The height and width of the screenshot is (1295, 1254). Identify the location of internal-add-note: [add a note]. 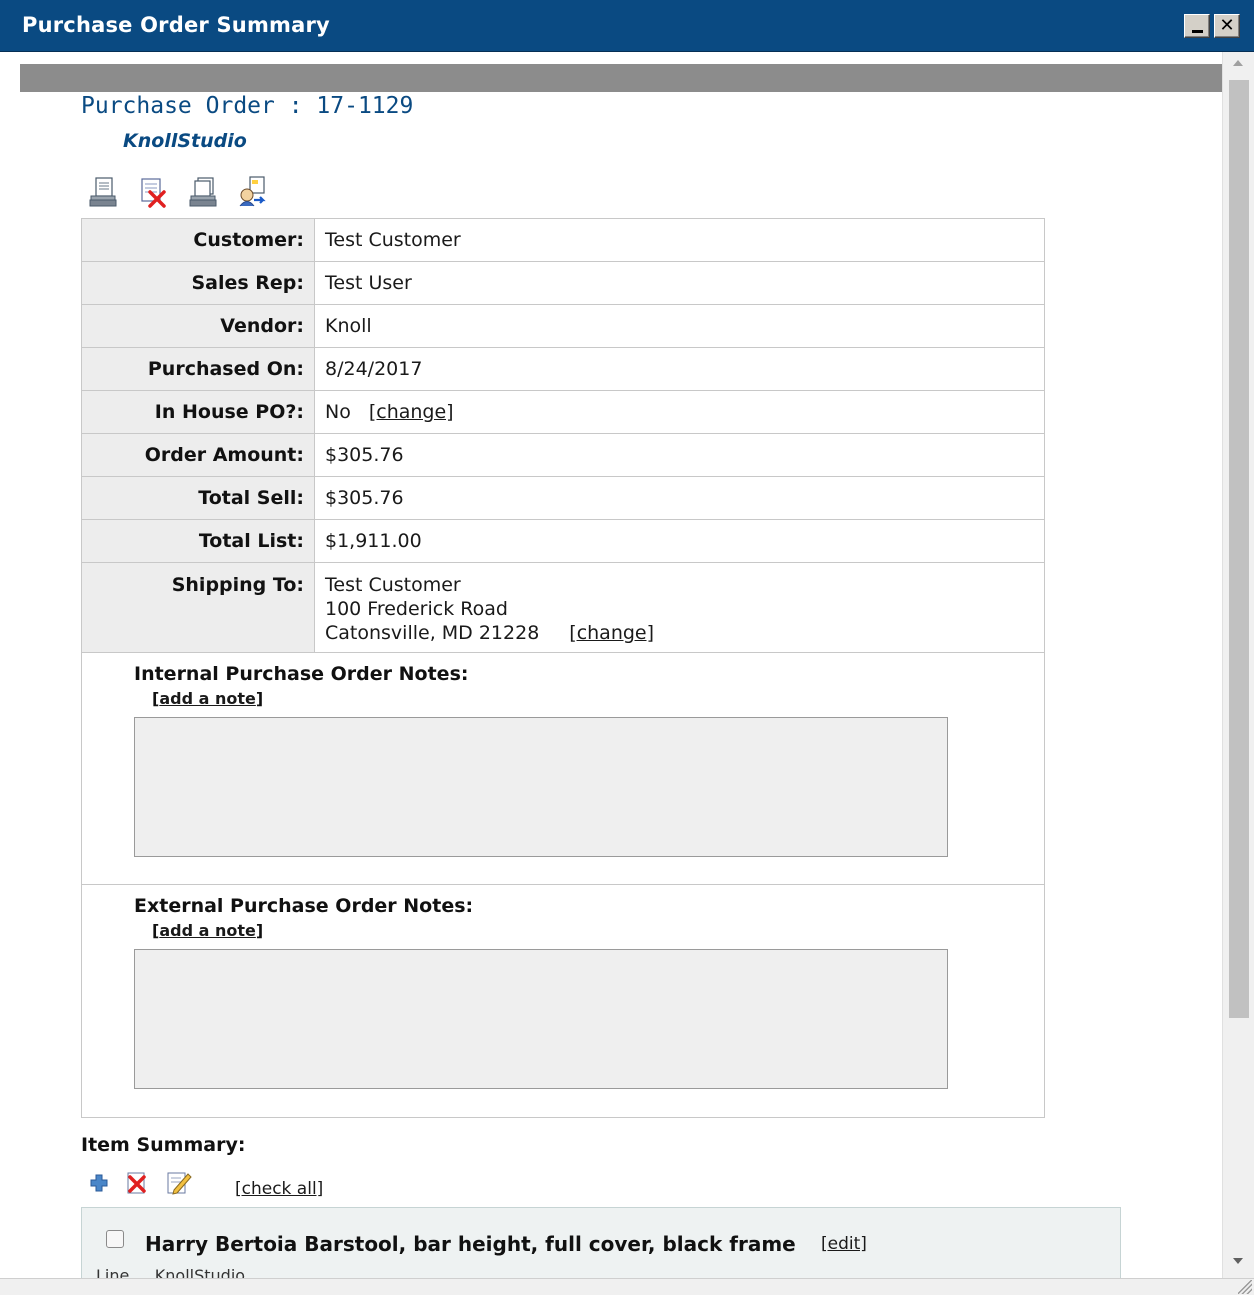
(207, 698).